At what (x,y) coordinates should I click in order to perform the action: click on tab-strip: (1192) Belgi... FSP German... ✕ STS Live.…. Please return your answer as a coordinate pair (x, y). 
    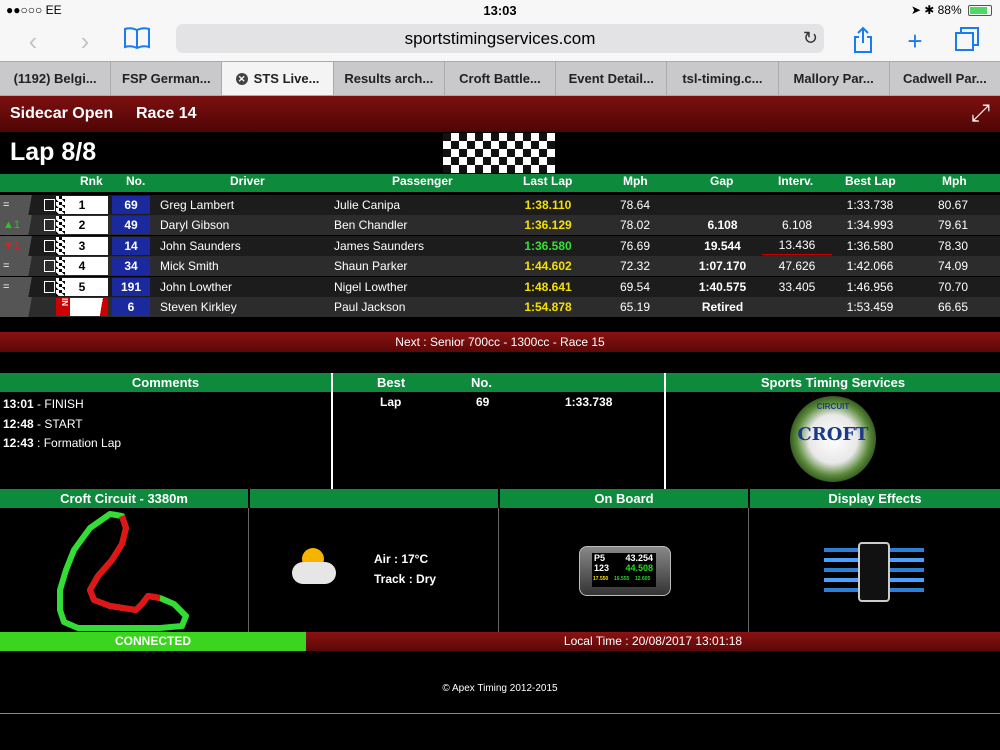
    Looking at the image, I should click on (500, 78).